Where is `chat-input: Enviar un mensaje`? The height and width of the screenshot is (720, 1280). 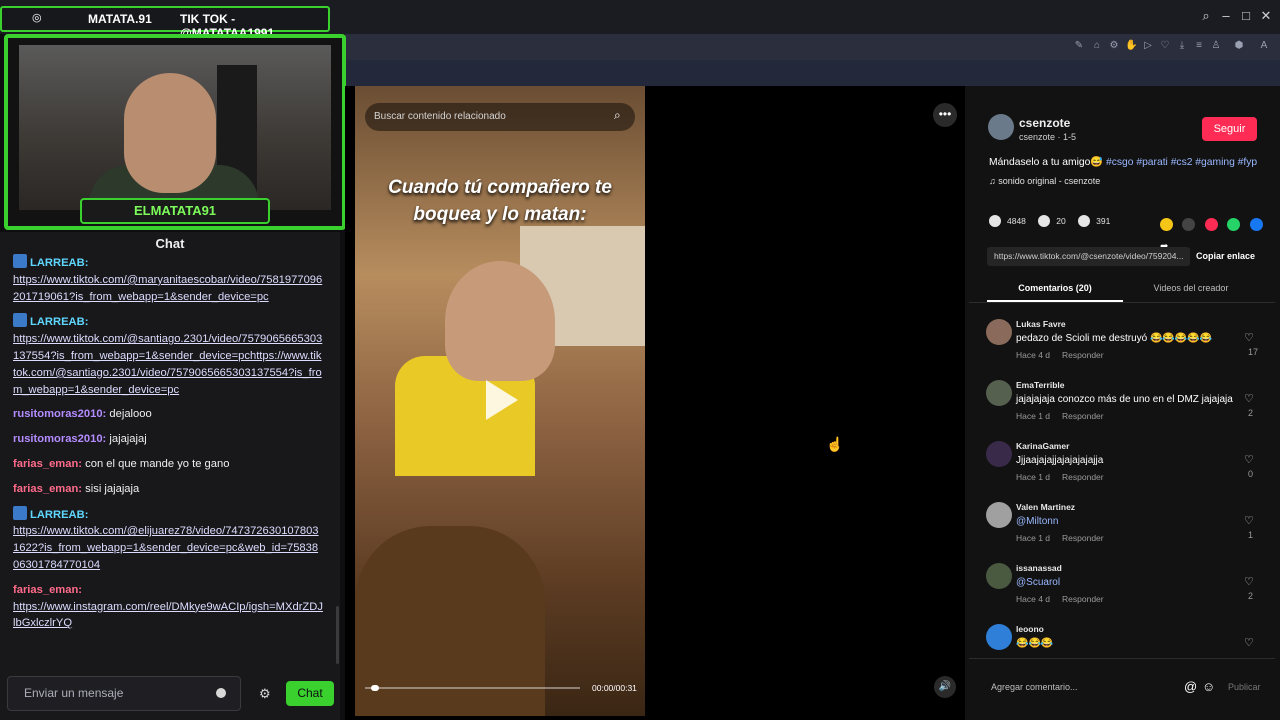 chat-input: Enviar un mensaje is located at coordinates (124, 693).